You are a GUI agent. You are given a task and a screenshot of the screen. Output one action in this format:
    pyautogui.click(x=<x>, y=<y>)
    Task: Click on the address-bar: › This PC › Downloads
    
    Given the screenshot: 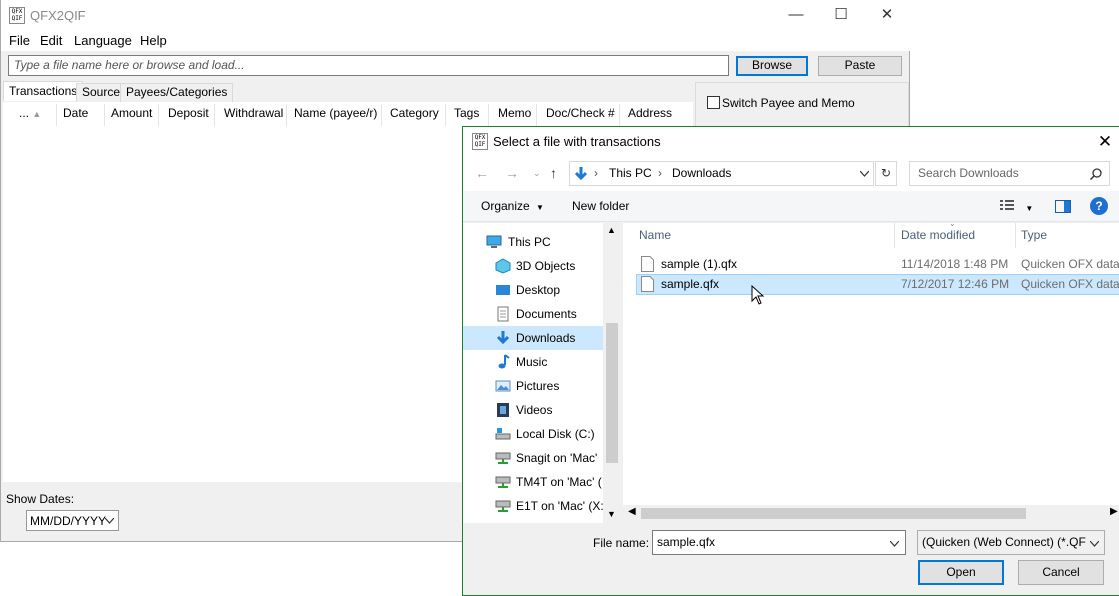 What is the action you would take?
    pyautogui.click(x=721, y=173)
    